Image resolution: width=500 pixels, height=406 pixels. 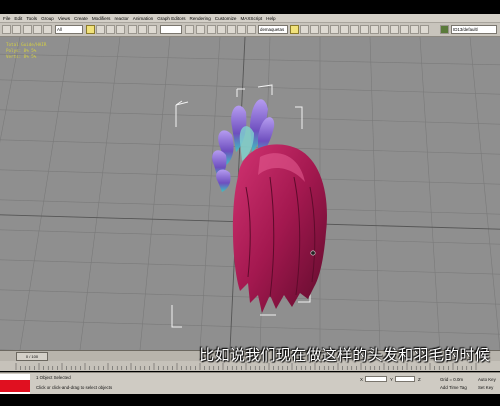 I want to click on snap-toggle-icon, so click(x=211, y=29).